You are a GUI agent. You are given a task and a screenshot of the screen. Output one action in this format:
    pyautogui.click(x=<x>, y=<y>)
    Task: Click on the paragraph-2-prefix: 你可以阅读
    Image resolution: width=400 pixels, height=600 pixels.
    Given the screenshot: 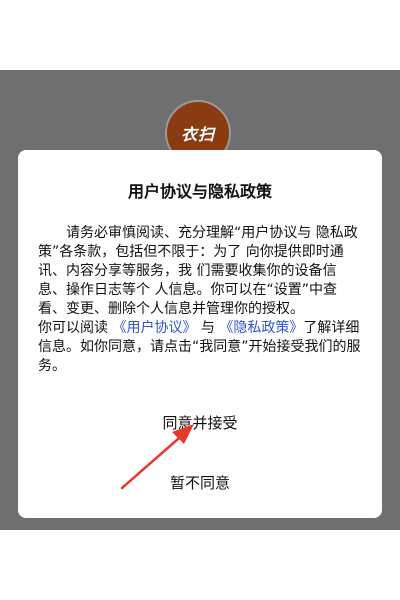 What is the action you would take?
    pyautogui.click(x=73, y=328)
    